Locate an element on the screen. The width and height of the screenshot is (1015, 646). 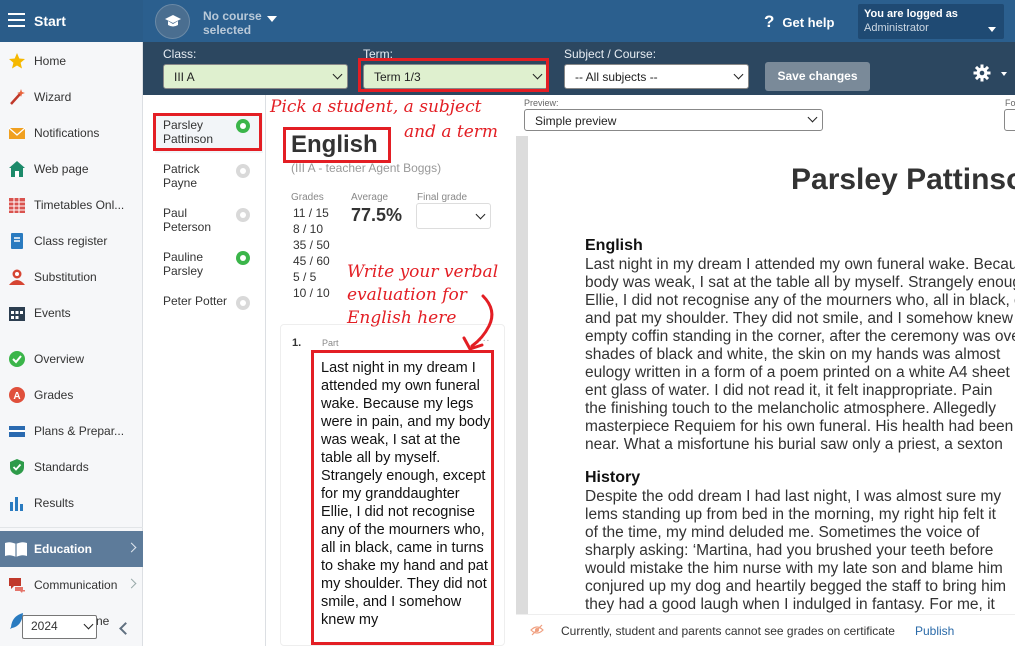
student-item-paul-peterson: Paul Peterson is located at coordinates (209, 221).